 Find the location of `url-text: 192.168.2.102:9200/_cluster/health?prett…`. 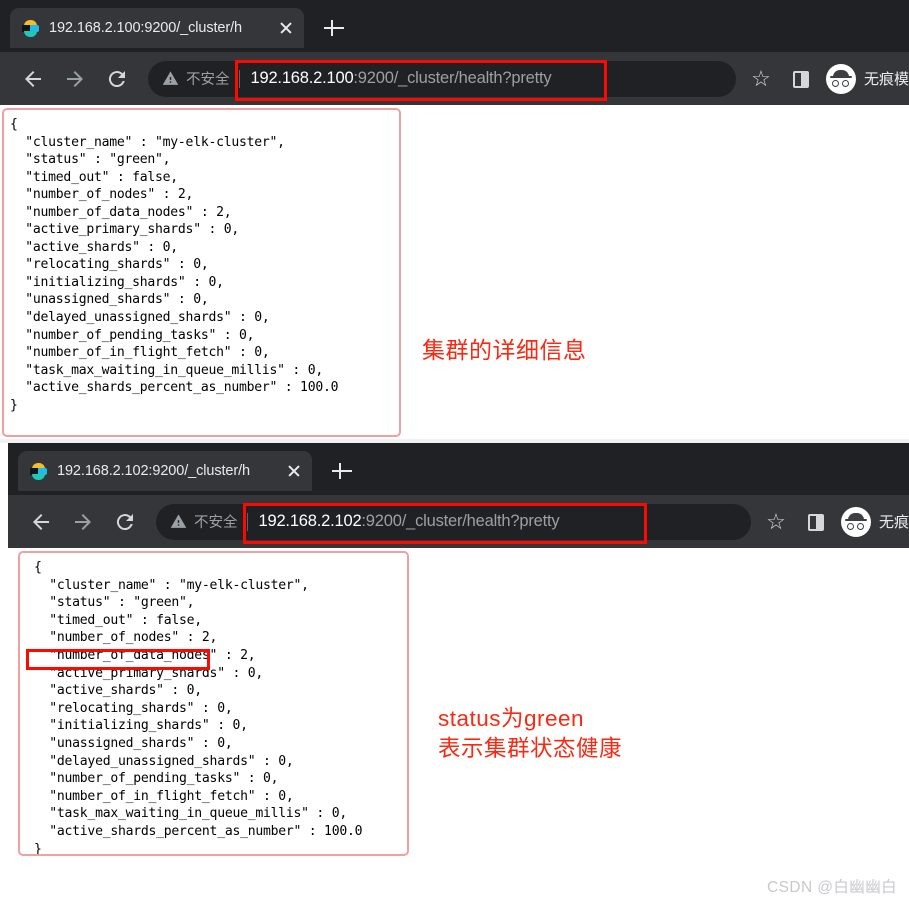

url-text: 192.168.2.102:9200/_cluster/health?prett… is located at coordinates (409, 521).